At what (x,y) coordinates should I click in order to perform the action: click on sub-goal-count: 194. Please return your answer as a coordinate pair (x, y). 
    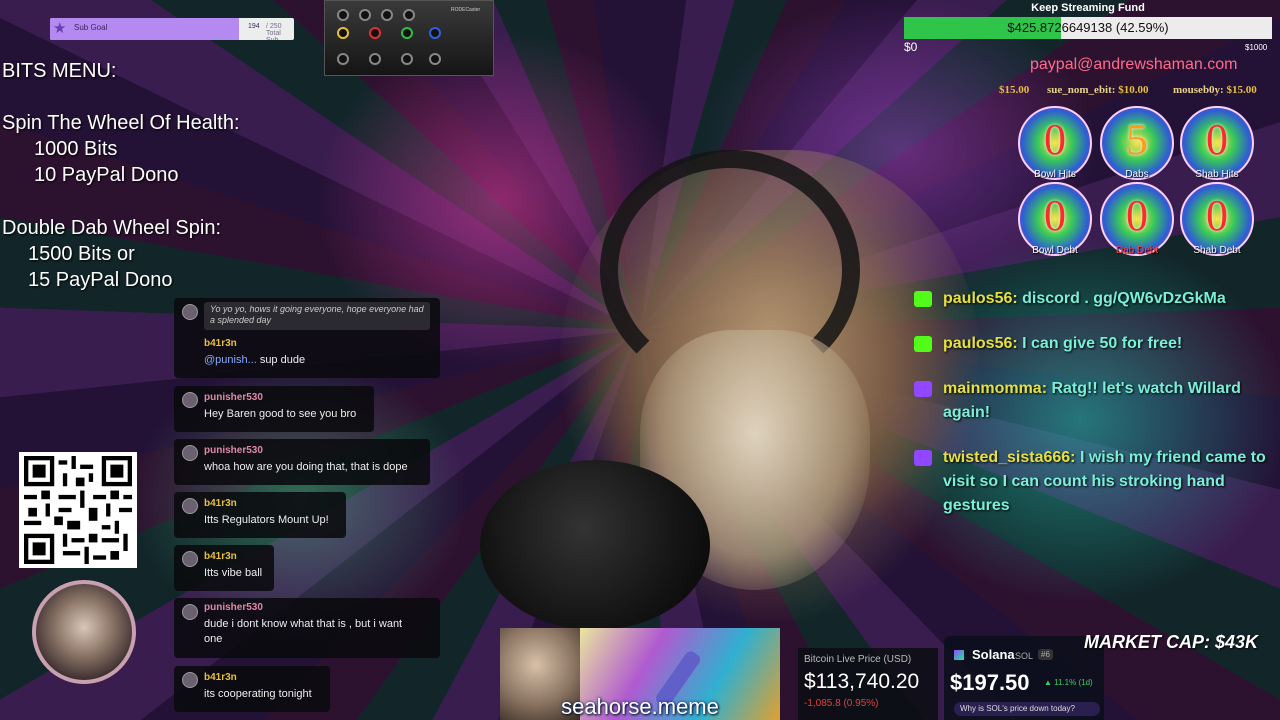
    Looking at the image, I should click on (254, 26).